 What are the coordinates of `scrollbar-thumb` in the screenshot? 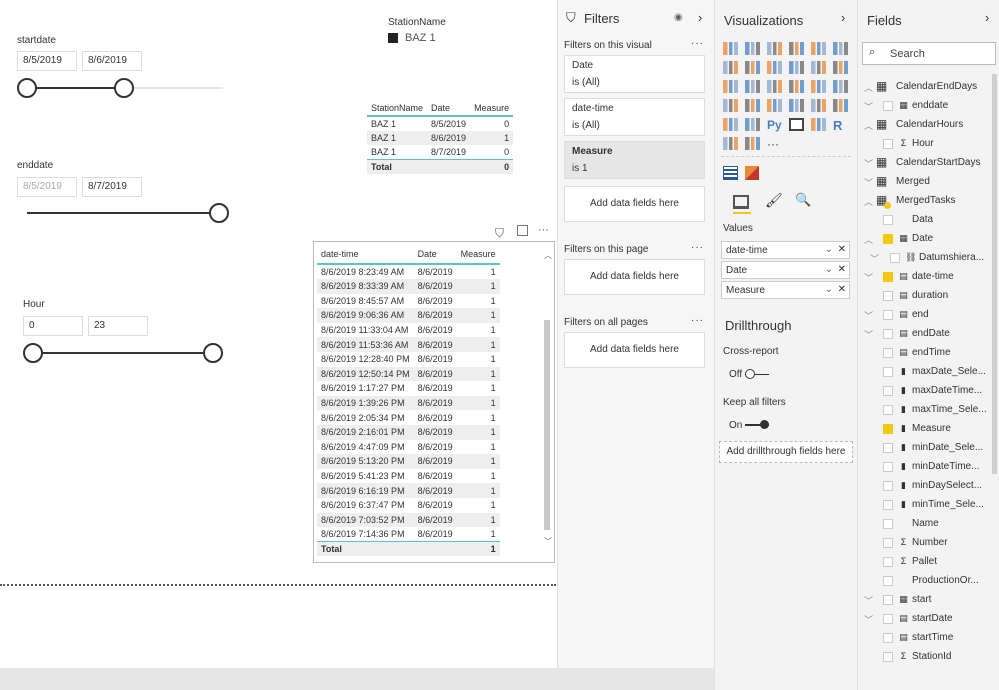 It's located at (547, 425).